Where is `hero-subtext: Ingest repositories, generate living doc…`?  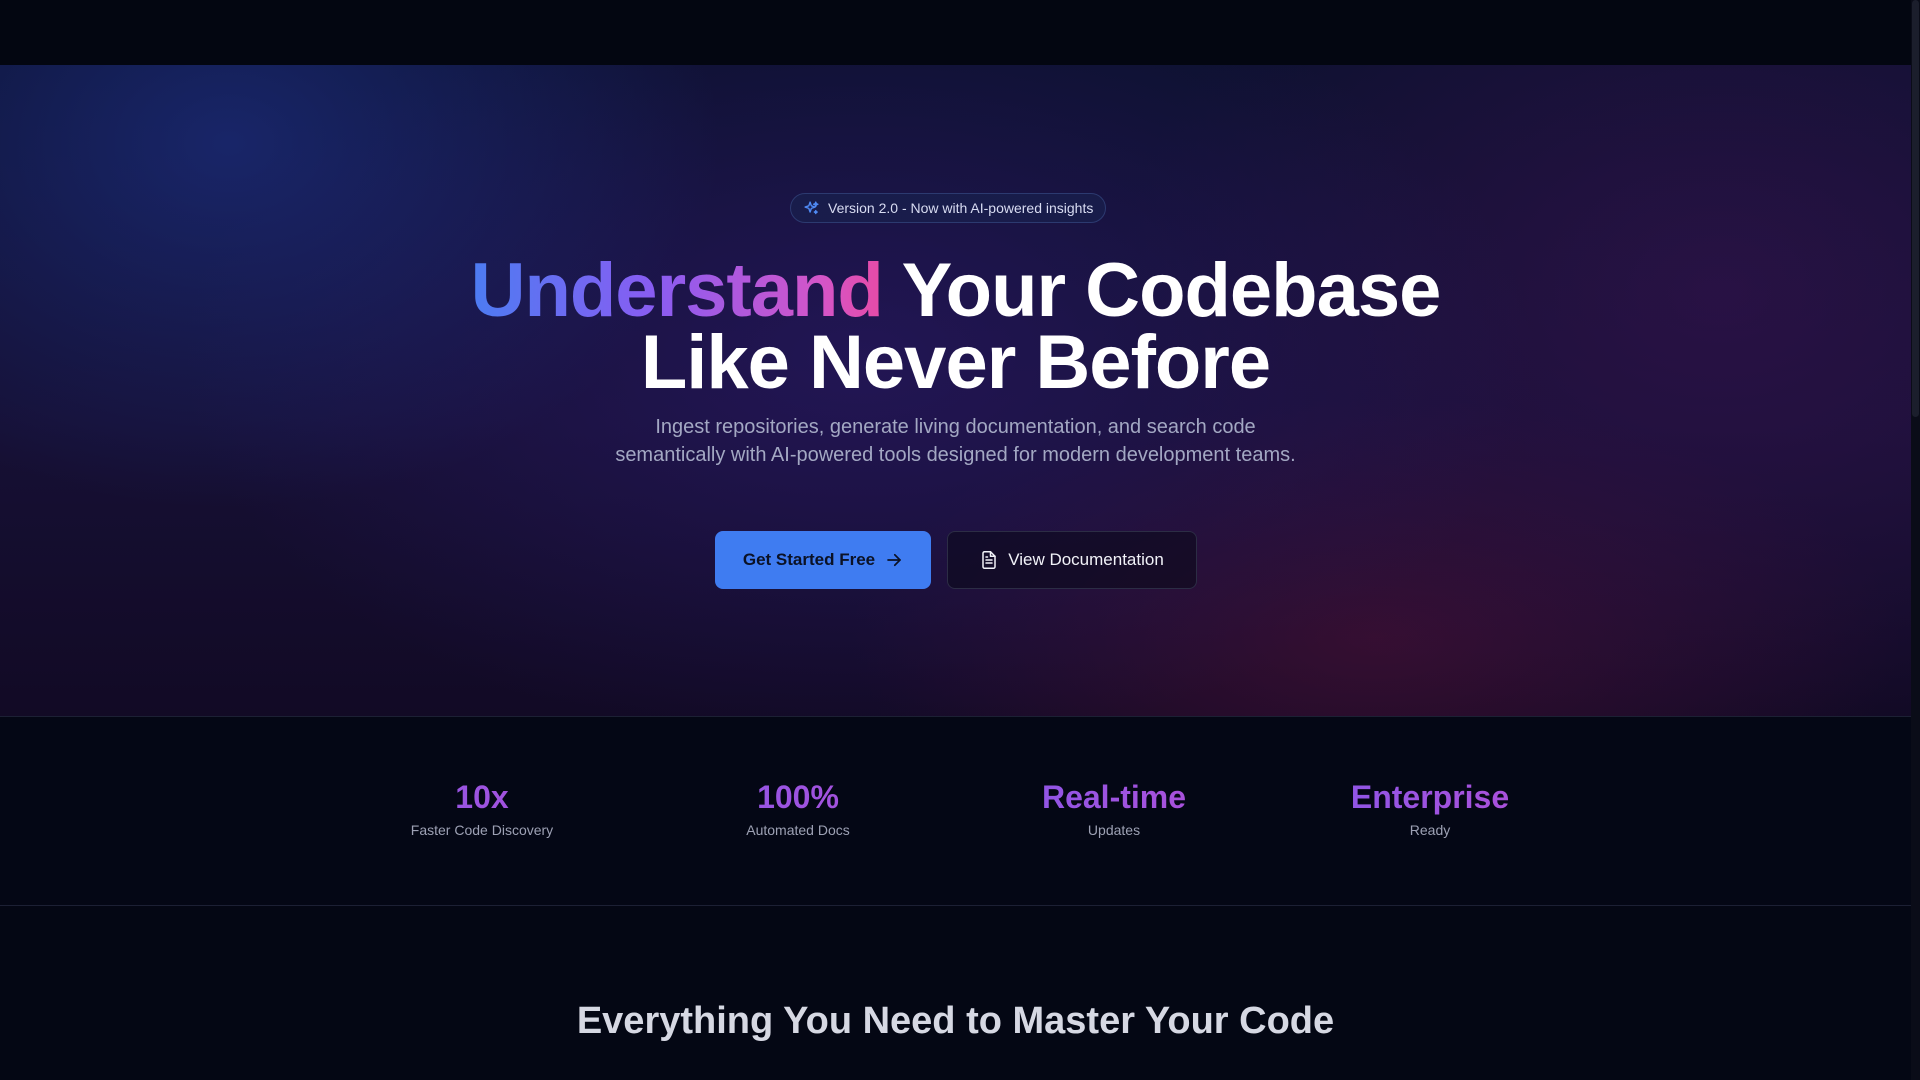 hero-subtext: Ingest repositories, generate living doc… is located at coordinates (955, 441).